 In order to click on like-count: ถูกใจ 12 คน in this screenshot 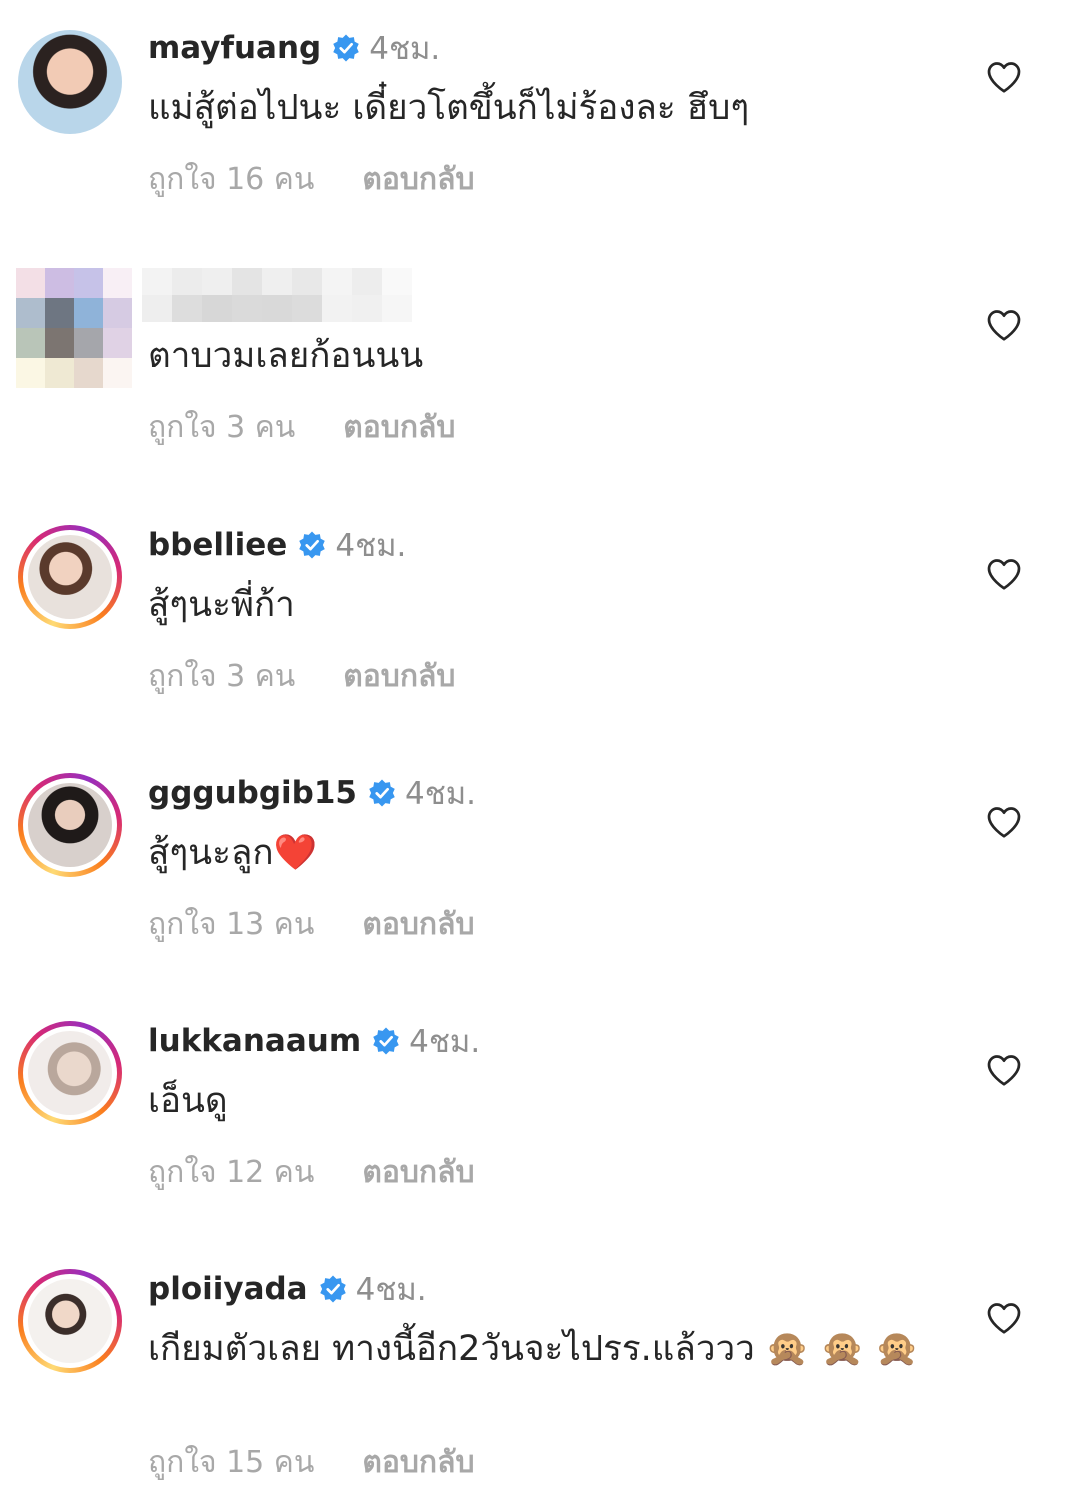, I will do `click(231, 1172)`.